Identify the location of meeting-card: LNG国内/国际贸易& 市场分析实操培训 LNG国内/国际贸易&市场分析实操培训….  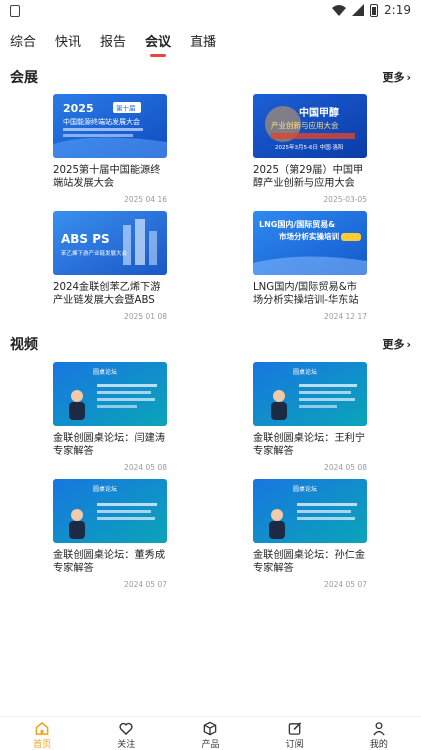
(310, 266).